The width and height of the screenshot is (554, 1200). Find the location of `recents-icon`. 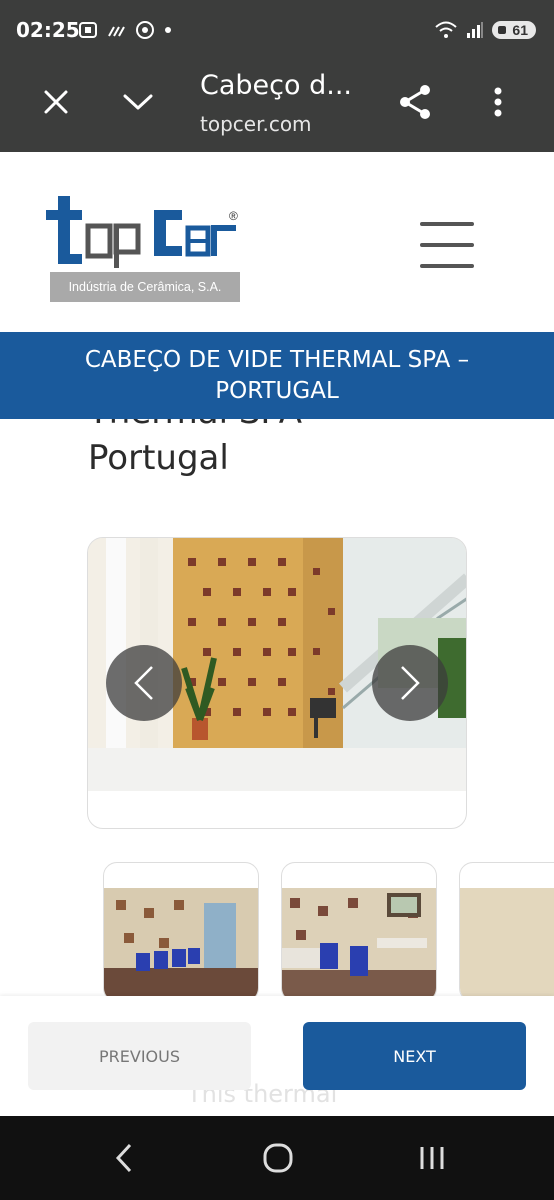

recents-icon is located at coordinates (432, 1158).